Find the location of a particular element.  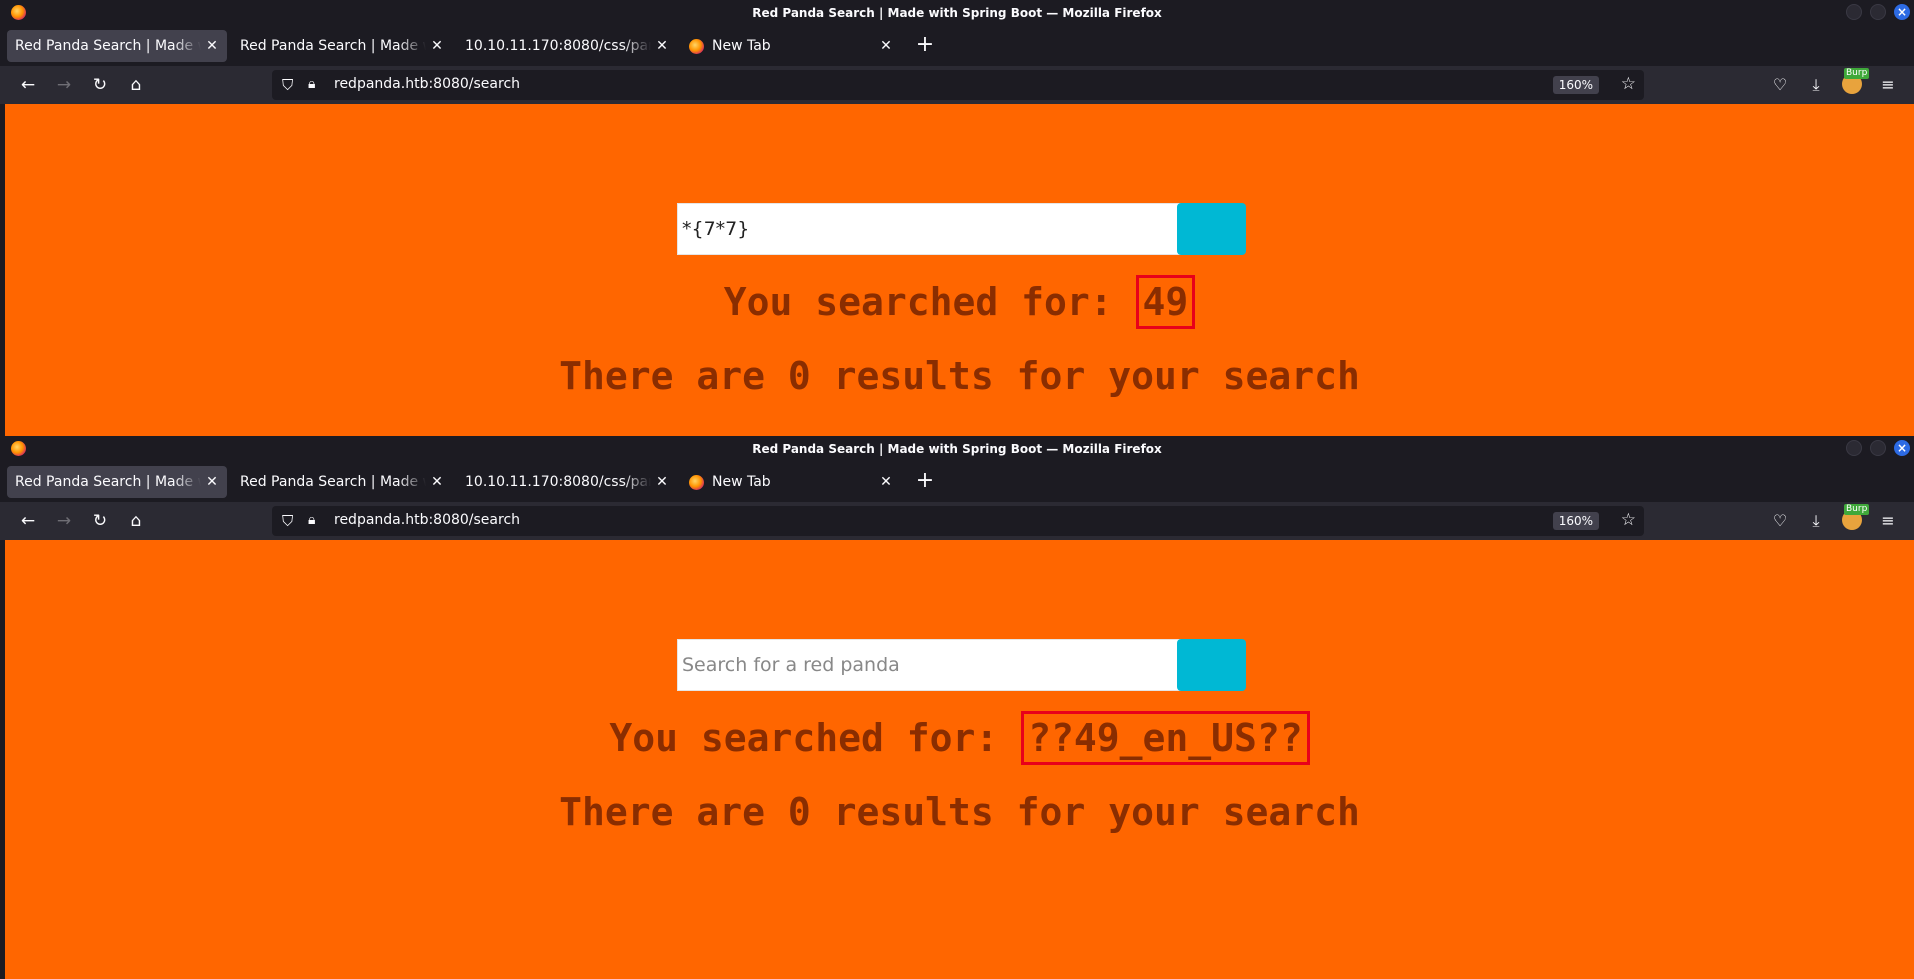

searched-for-heading: You searched for: 49 is located at coordinates (959, 302).